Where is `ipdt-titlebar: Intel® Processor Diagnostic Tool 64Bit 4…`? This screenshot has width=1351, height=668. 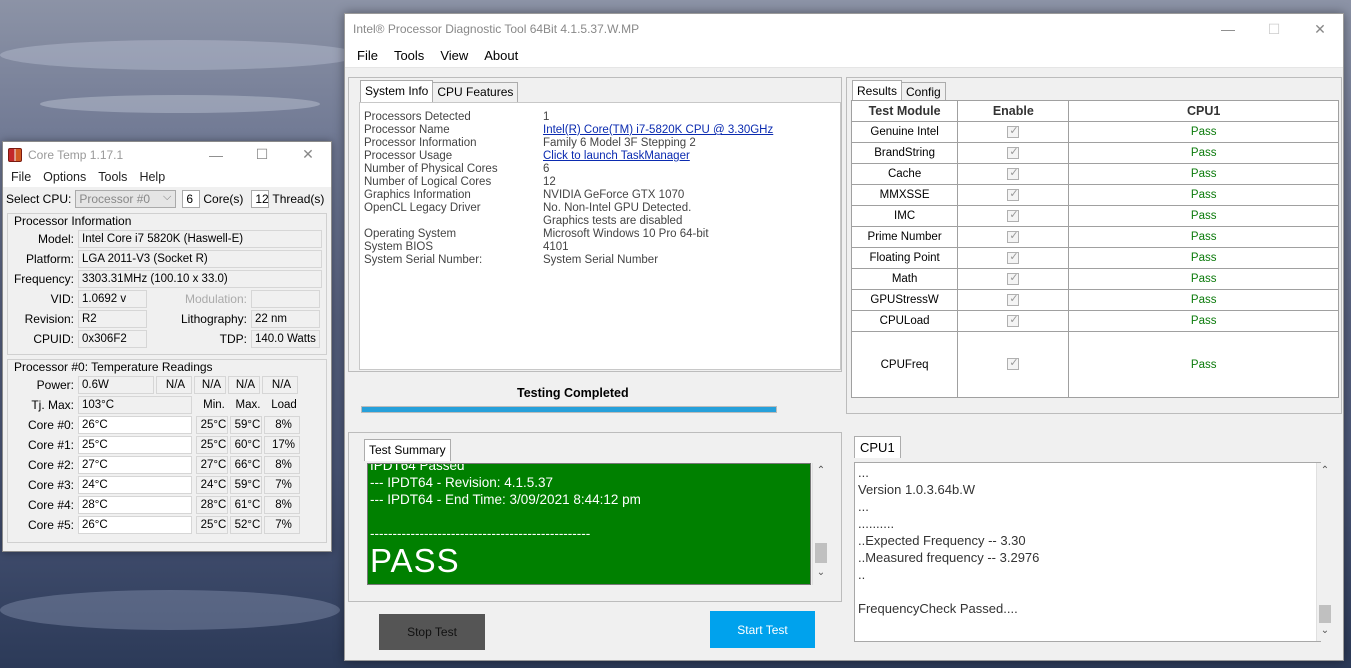
ipdt-titlebar: Intel® Processor Diagnostic Tool 64Bit 4… is located at coordinates (844, 29).